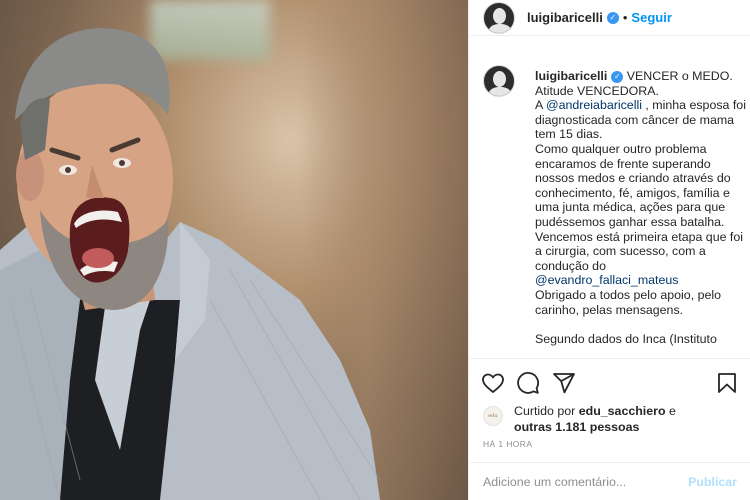 The image size is (750, 500). What do you see at coordinates (632, 192) in the screenshot?
I see `caption-line: conhecimento, fé, amigos, família e` at bounding box center [632, 192].